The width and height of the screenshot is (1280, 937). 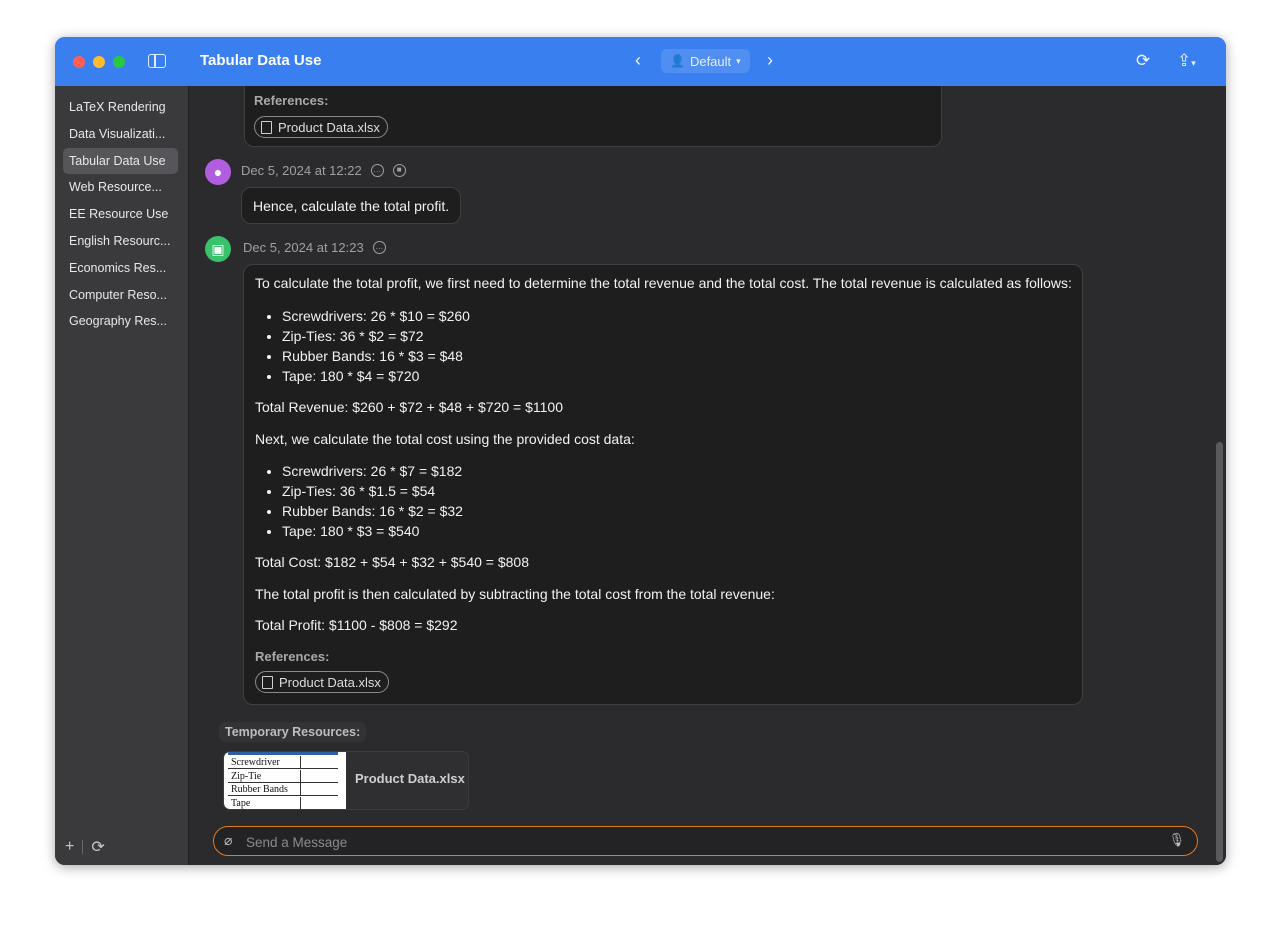 What do you see at coordinates (120, 107) in the screenshot?
I see `sidebar-item: LaTeX Rendering` at bounding box center [120, 107].